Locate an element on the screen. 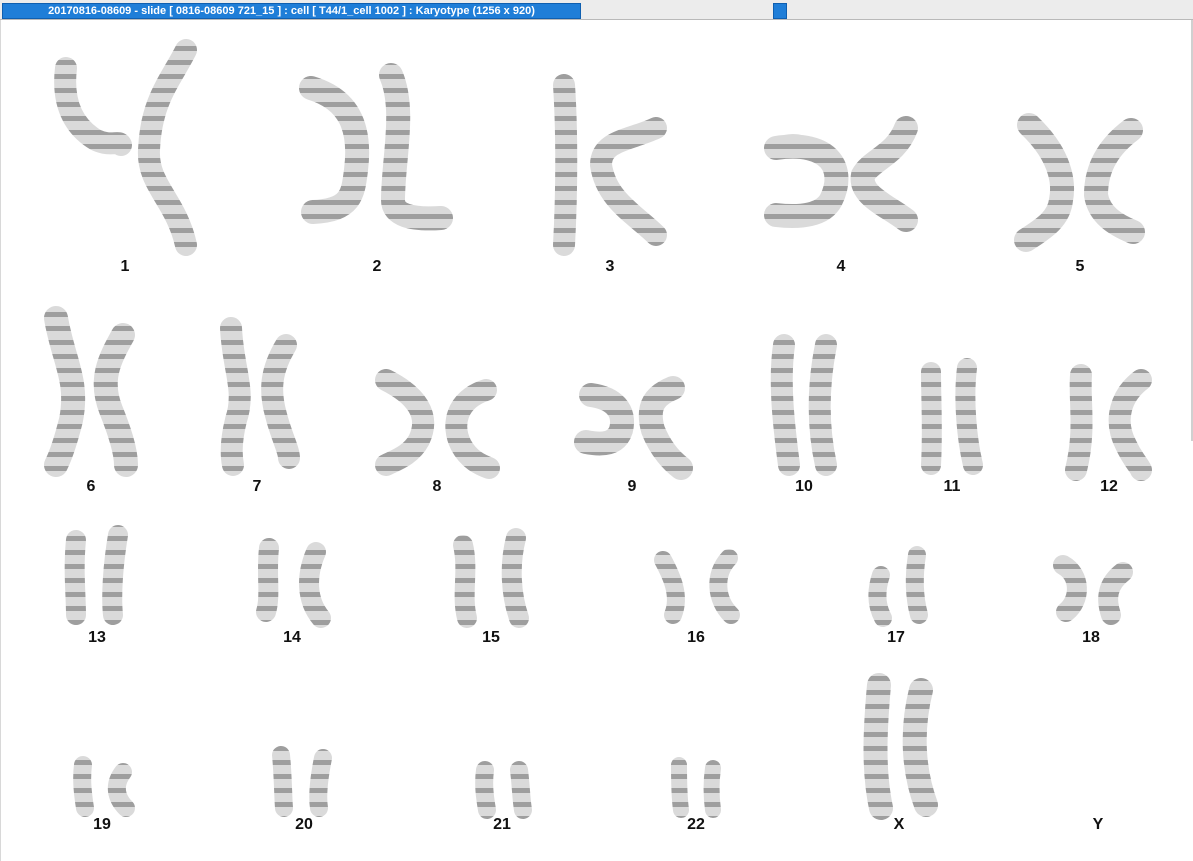  chromosome-label-y: Y is located at coordinates (1098, 824).